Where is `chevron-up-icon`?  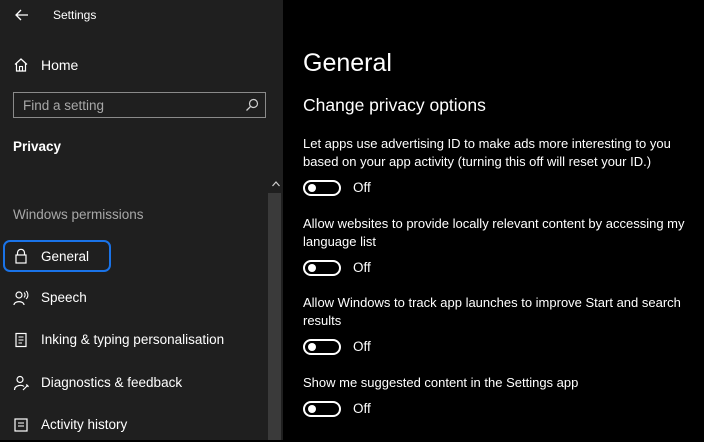 chevron-up-icon is located at coordinates (276, 184).